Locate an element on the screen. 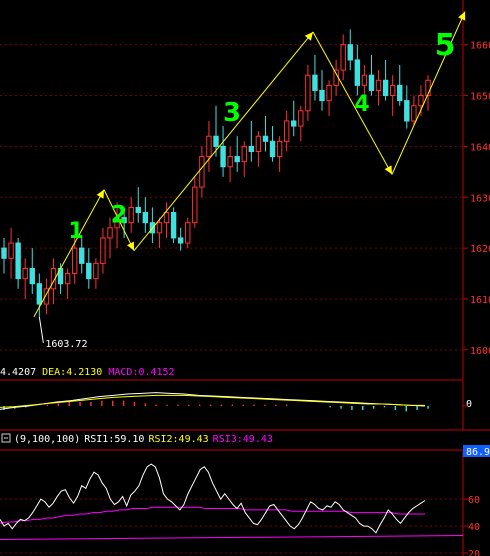 The height and width of the screenshot is (556, 490). rsi-header-item: RSI2:49.43 is located at coordinates (178, 439).